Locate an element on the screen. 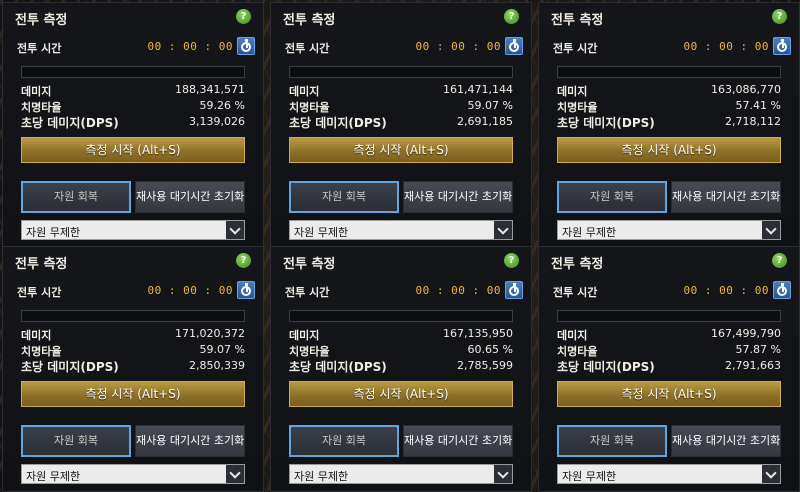  crit-rate-value: 57.41 % is located at coordinates (758, 105).